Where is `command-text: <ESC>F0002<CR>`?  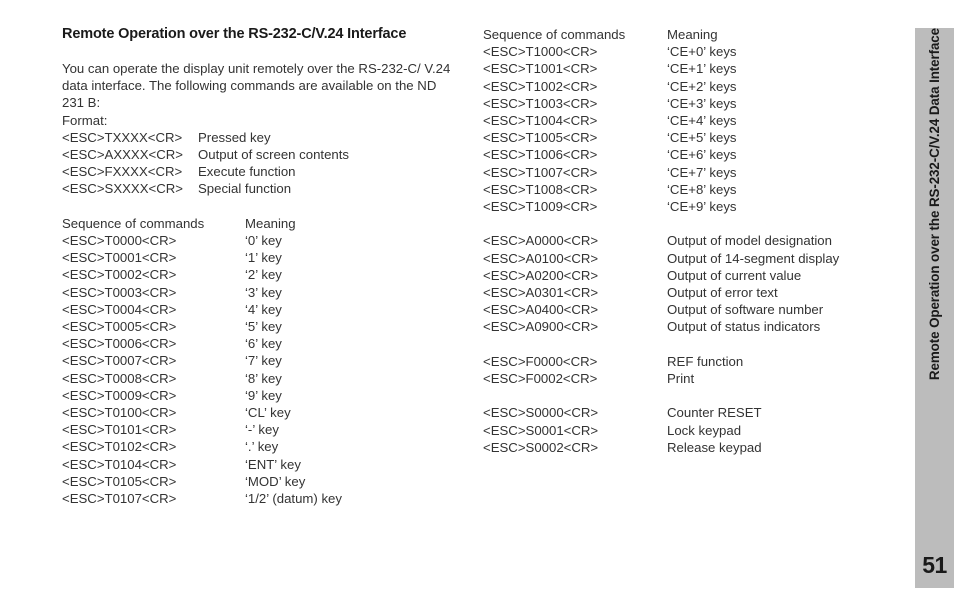 command-text: <ESC>F0002<CR> is located at coordinates (540, 379).